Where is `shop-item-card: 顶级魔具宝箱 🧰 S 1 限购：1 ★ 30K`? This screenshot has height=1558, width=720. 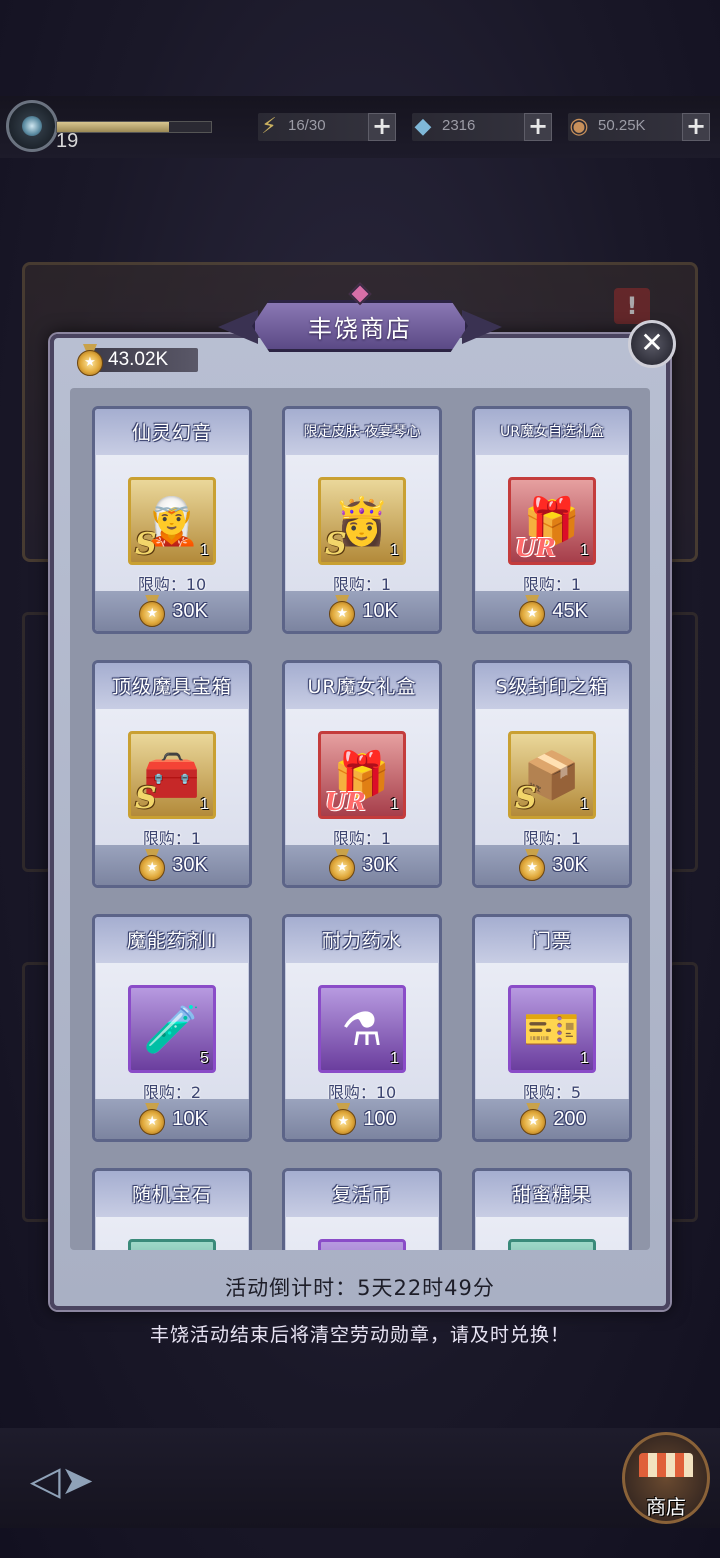
shop-item-card: 顶级魔具宝箱 🧰 S 1 限购：1 ★ 30K is located at coordinates (172, 774).